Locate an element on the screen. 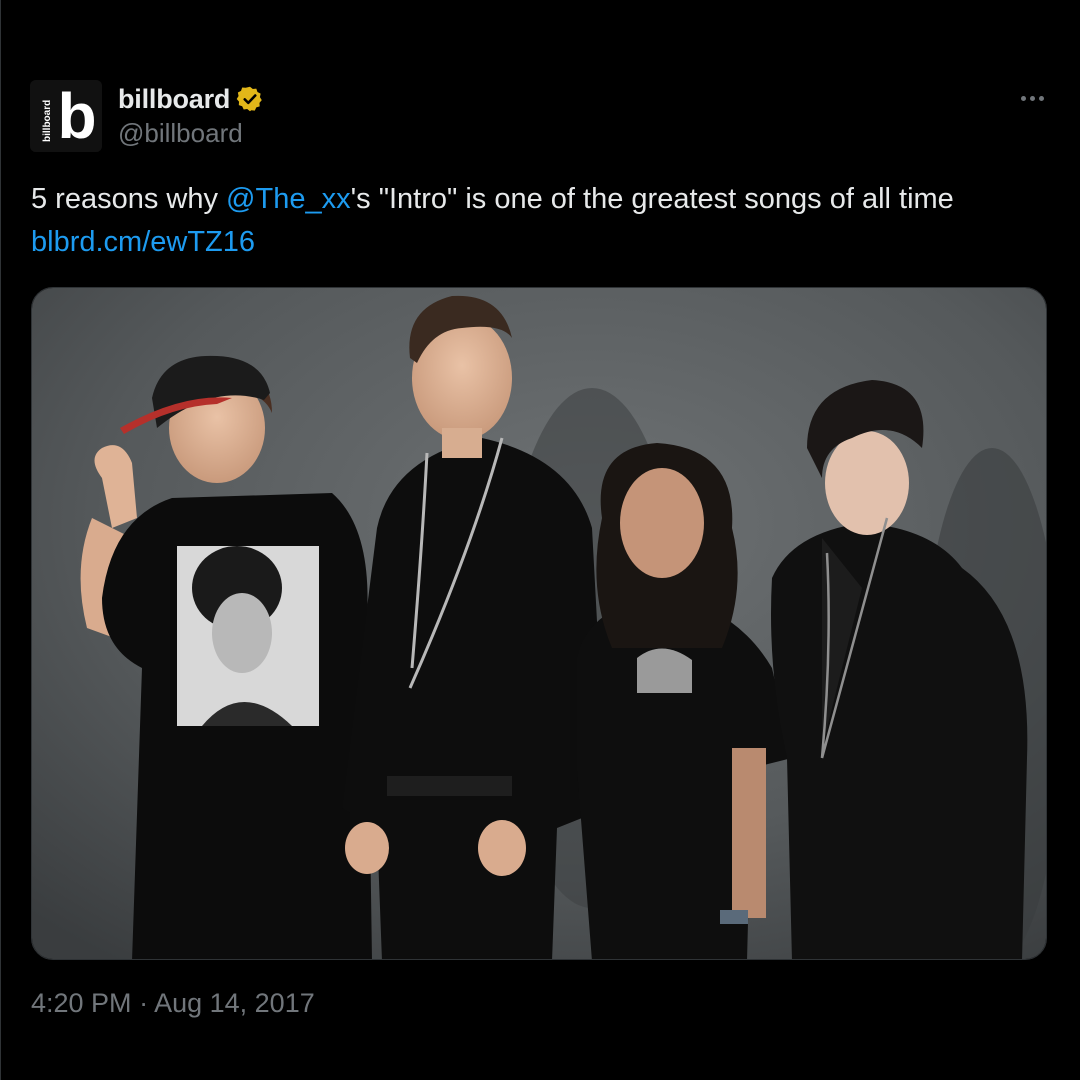  avatar: b billboard is located at coordinates (66, 116).